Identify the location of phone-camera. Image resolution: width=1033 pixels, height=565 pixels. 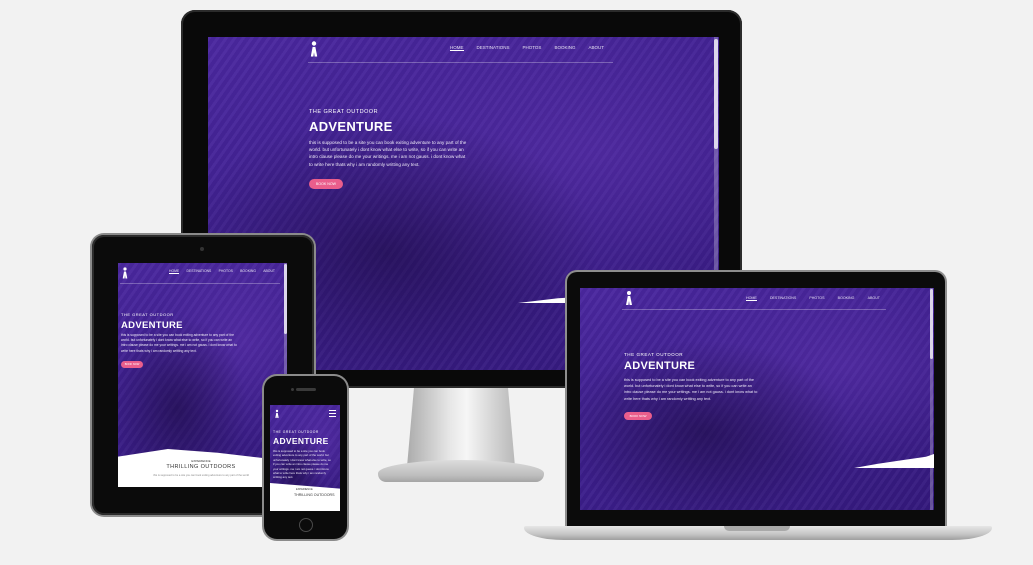
(292, 389).